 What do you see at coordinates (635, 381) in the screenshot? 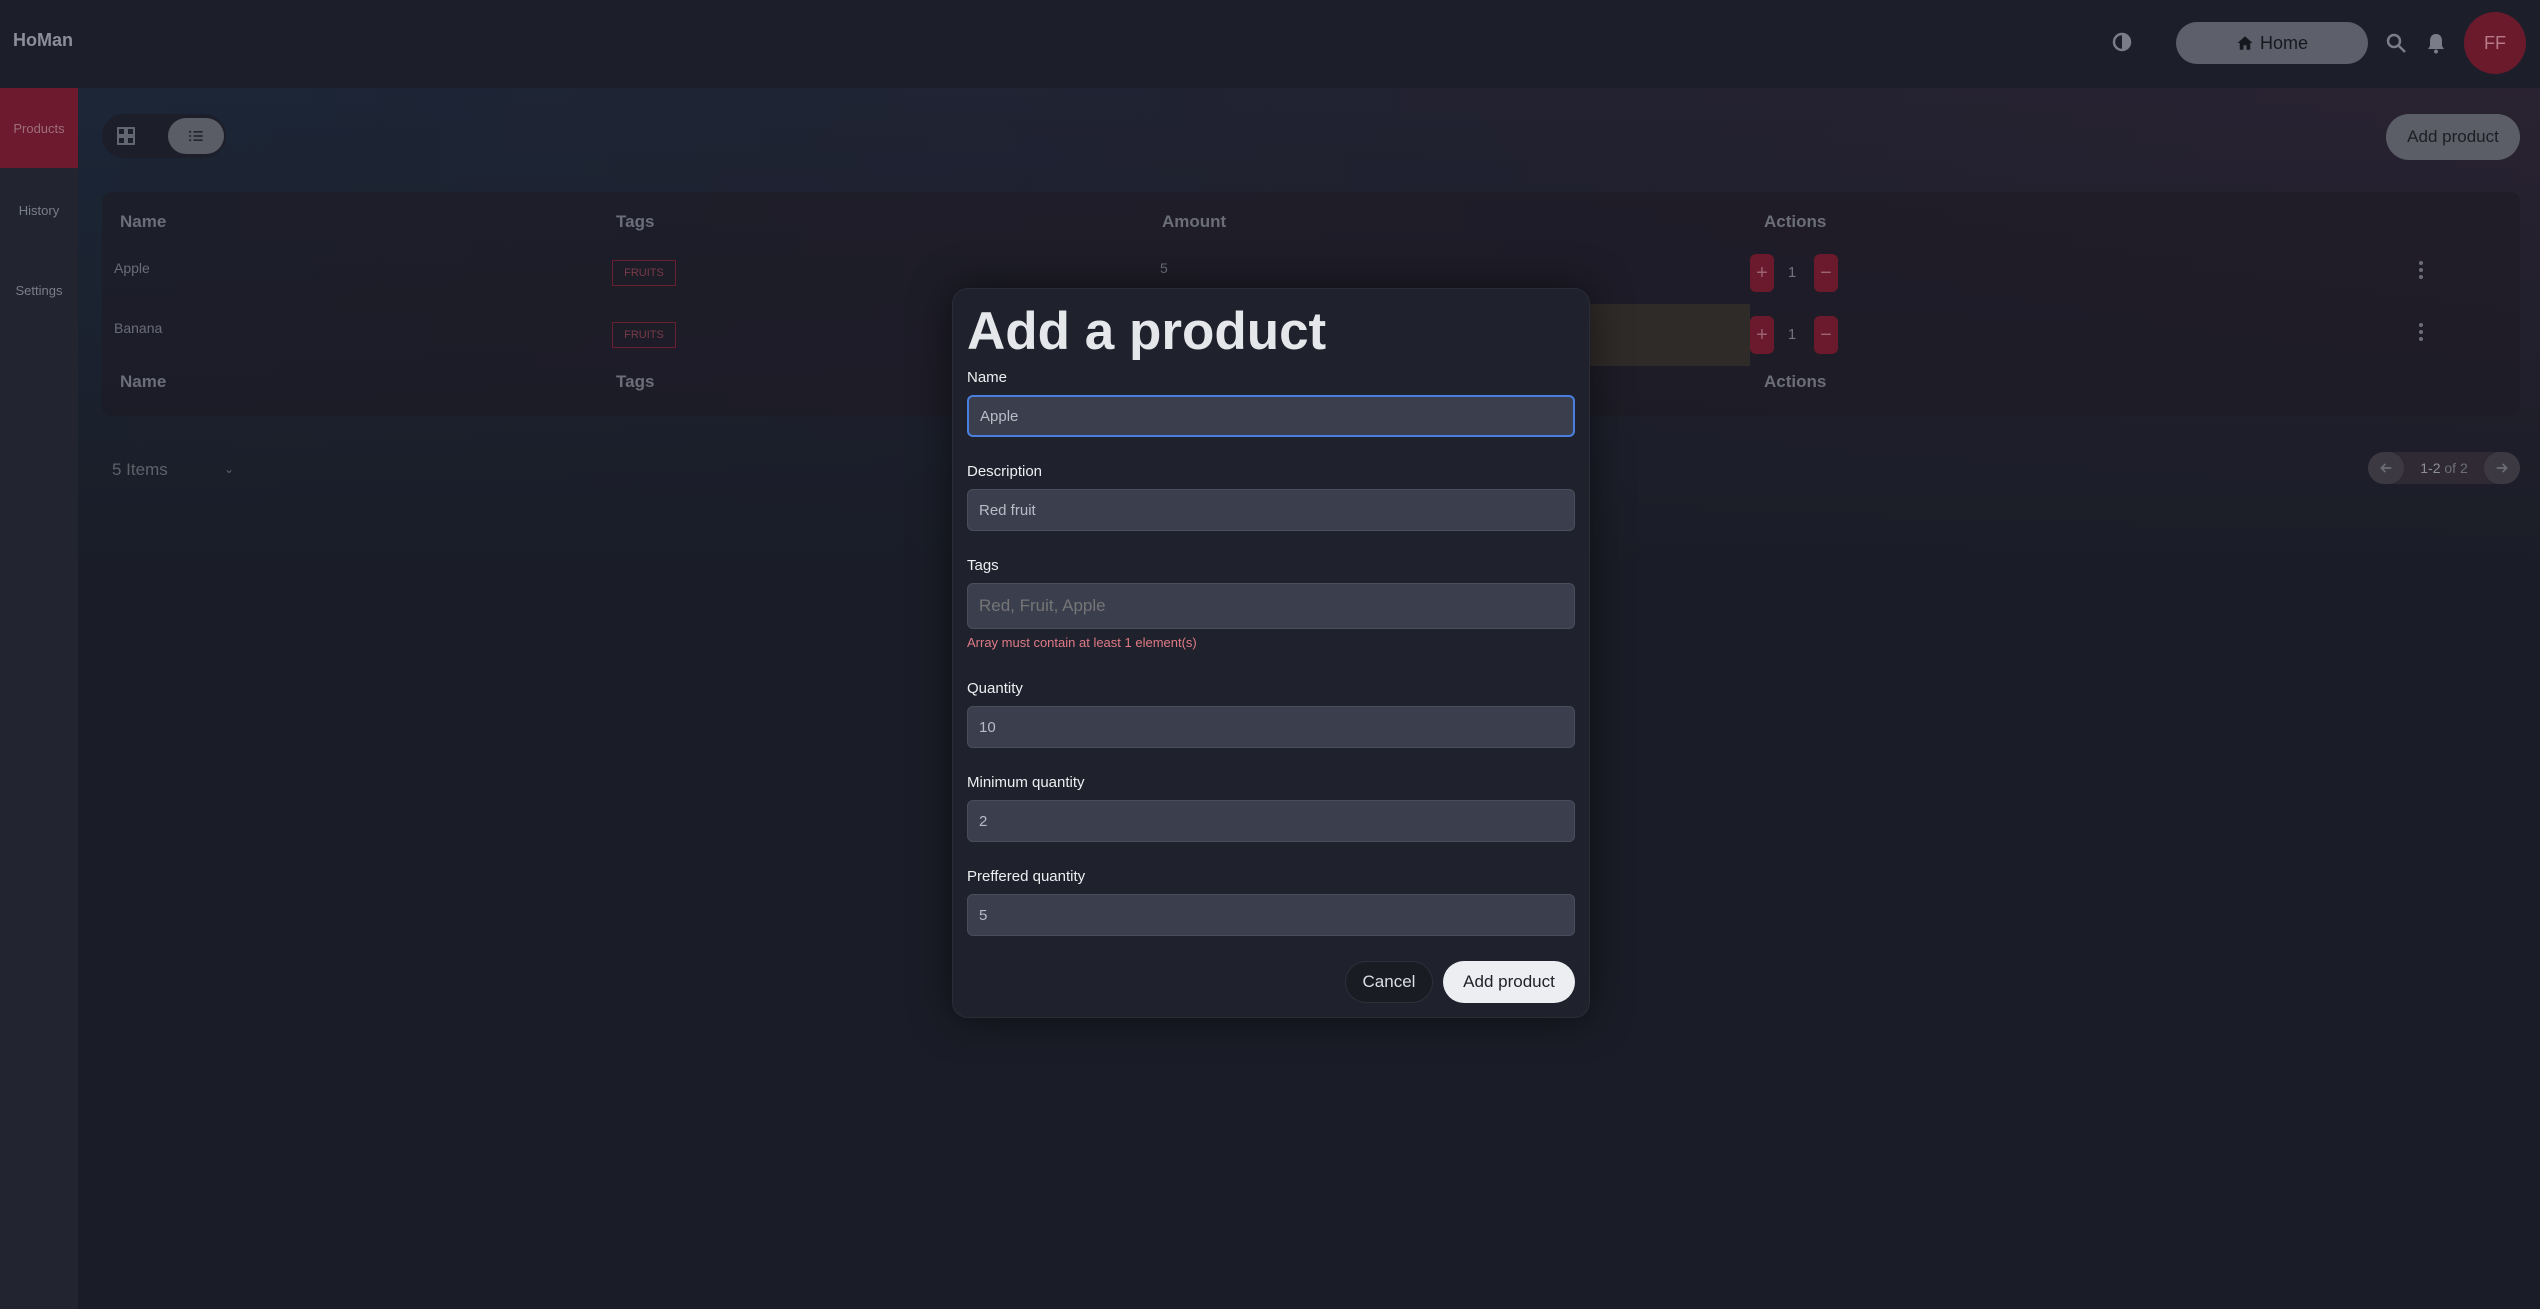
I see `footer-header-tags: Tags` at bounding box center [635, 381].